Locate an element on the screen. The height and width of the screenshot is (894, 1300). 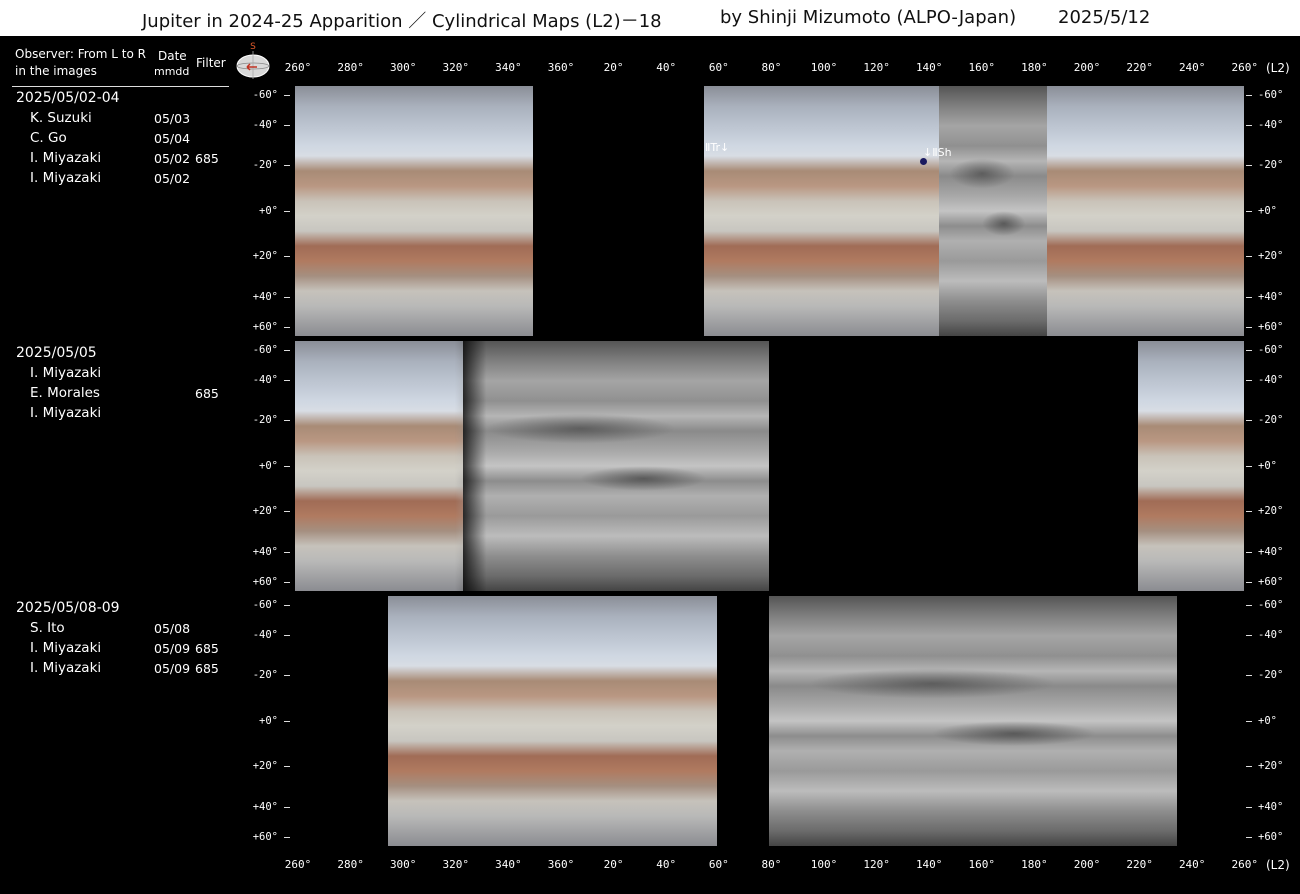
longitude-tick-label: 80° is located at coordinates (771, 67).